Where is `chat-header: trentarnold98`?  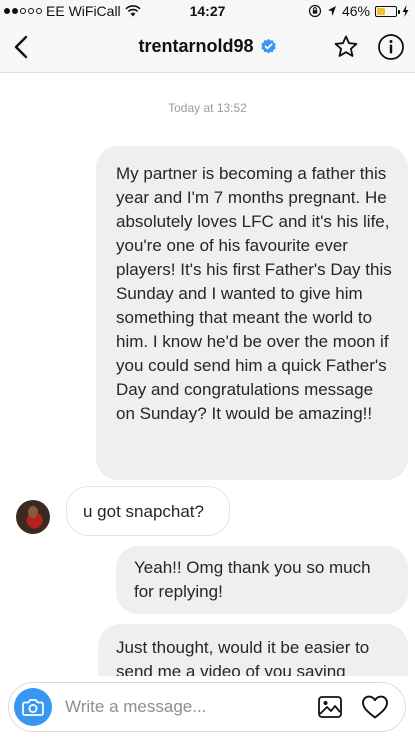
chat-header: trentarnold98 is located at coordinates (207, 47).